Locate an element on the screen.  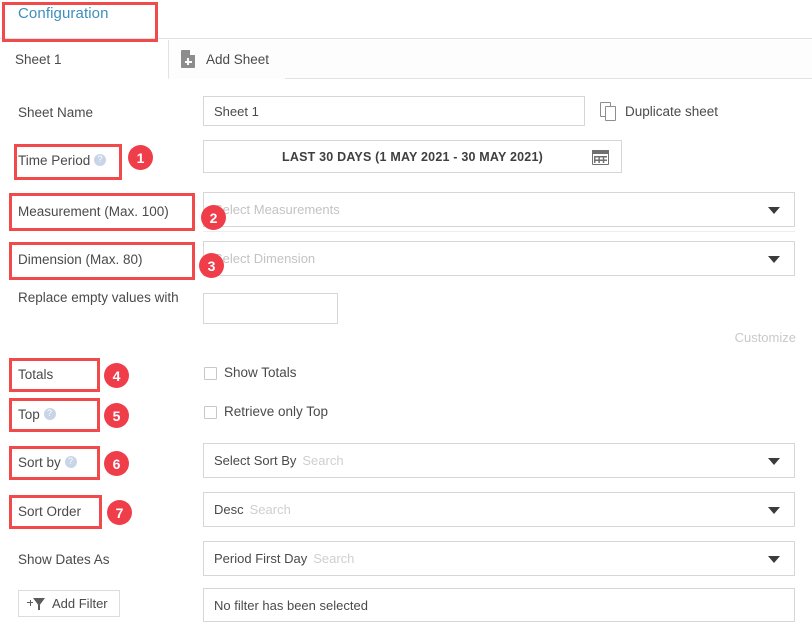
duplicate-sheet-label: Duplicate sheet is located at coordinates (672, 111).